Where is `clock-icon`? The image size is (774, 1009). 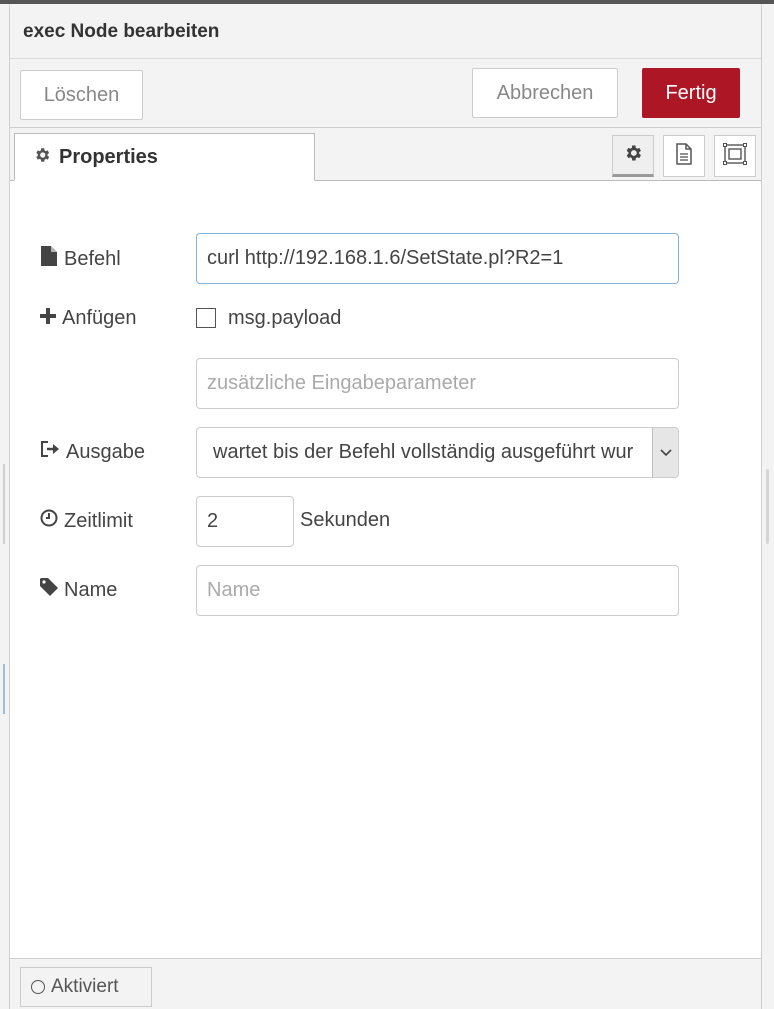
clock-icon is located at coordinates (52, 521).